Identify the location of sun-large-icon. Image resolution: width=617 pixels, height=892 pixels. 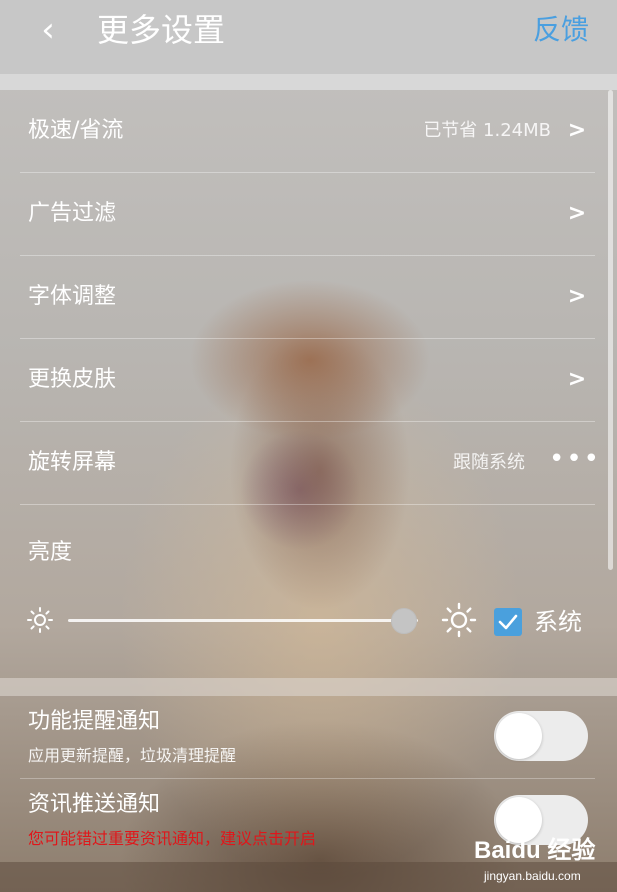
(459, 620).